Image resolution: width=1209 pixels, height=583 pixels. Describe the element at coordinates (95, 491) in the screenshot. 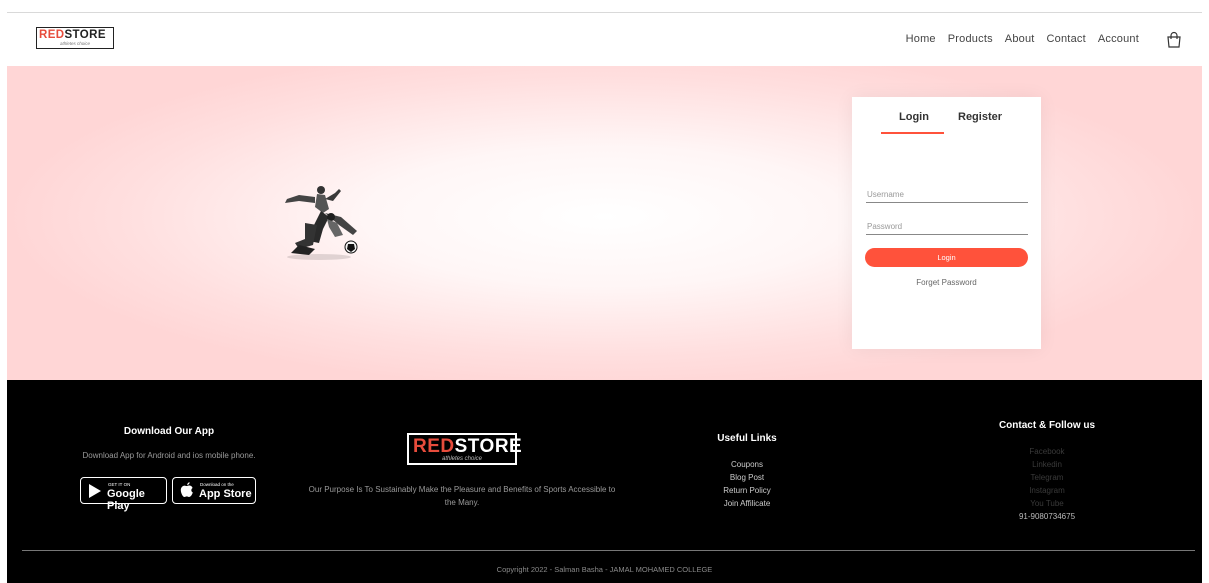

I see `google-play-icon` at that location.